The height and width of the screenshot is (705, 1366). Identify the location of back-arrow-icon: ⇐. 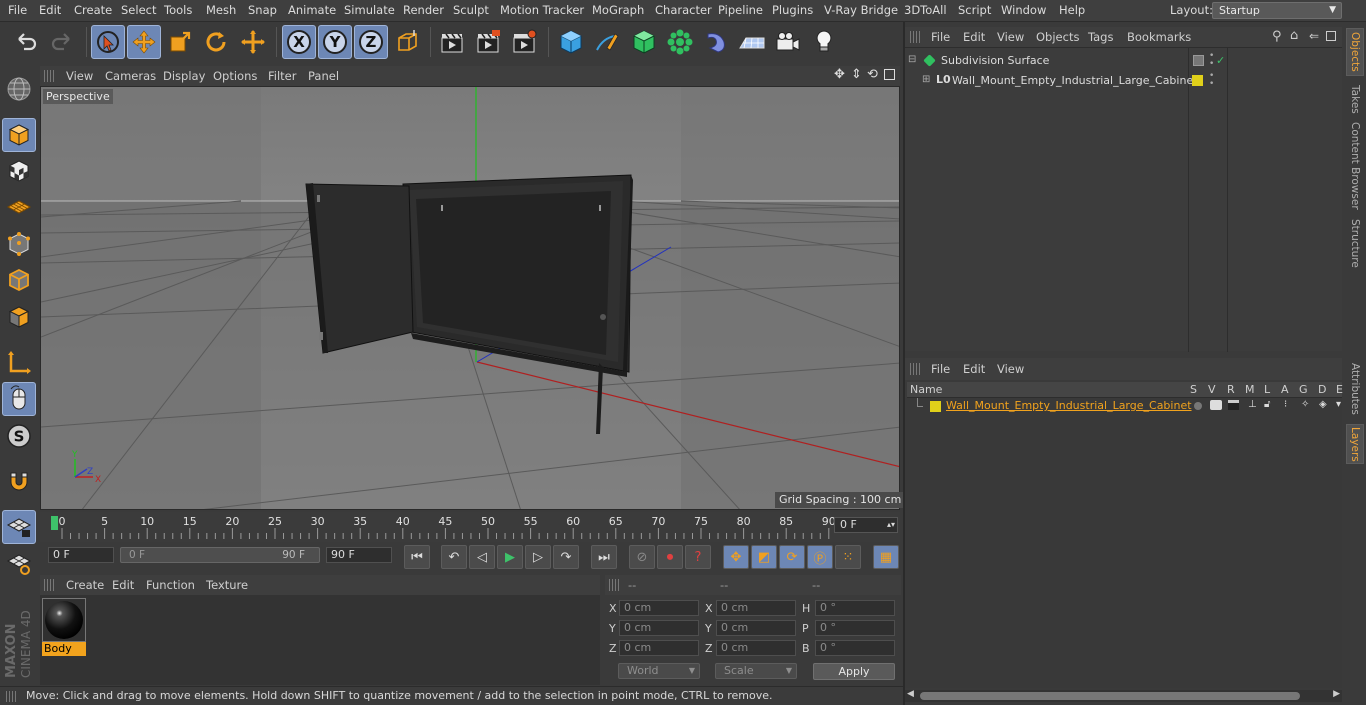
(1314, 36).